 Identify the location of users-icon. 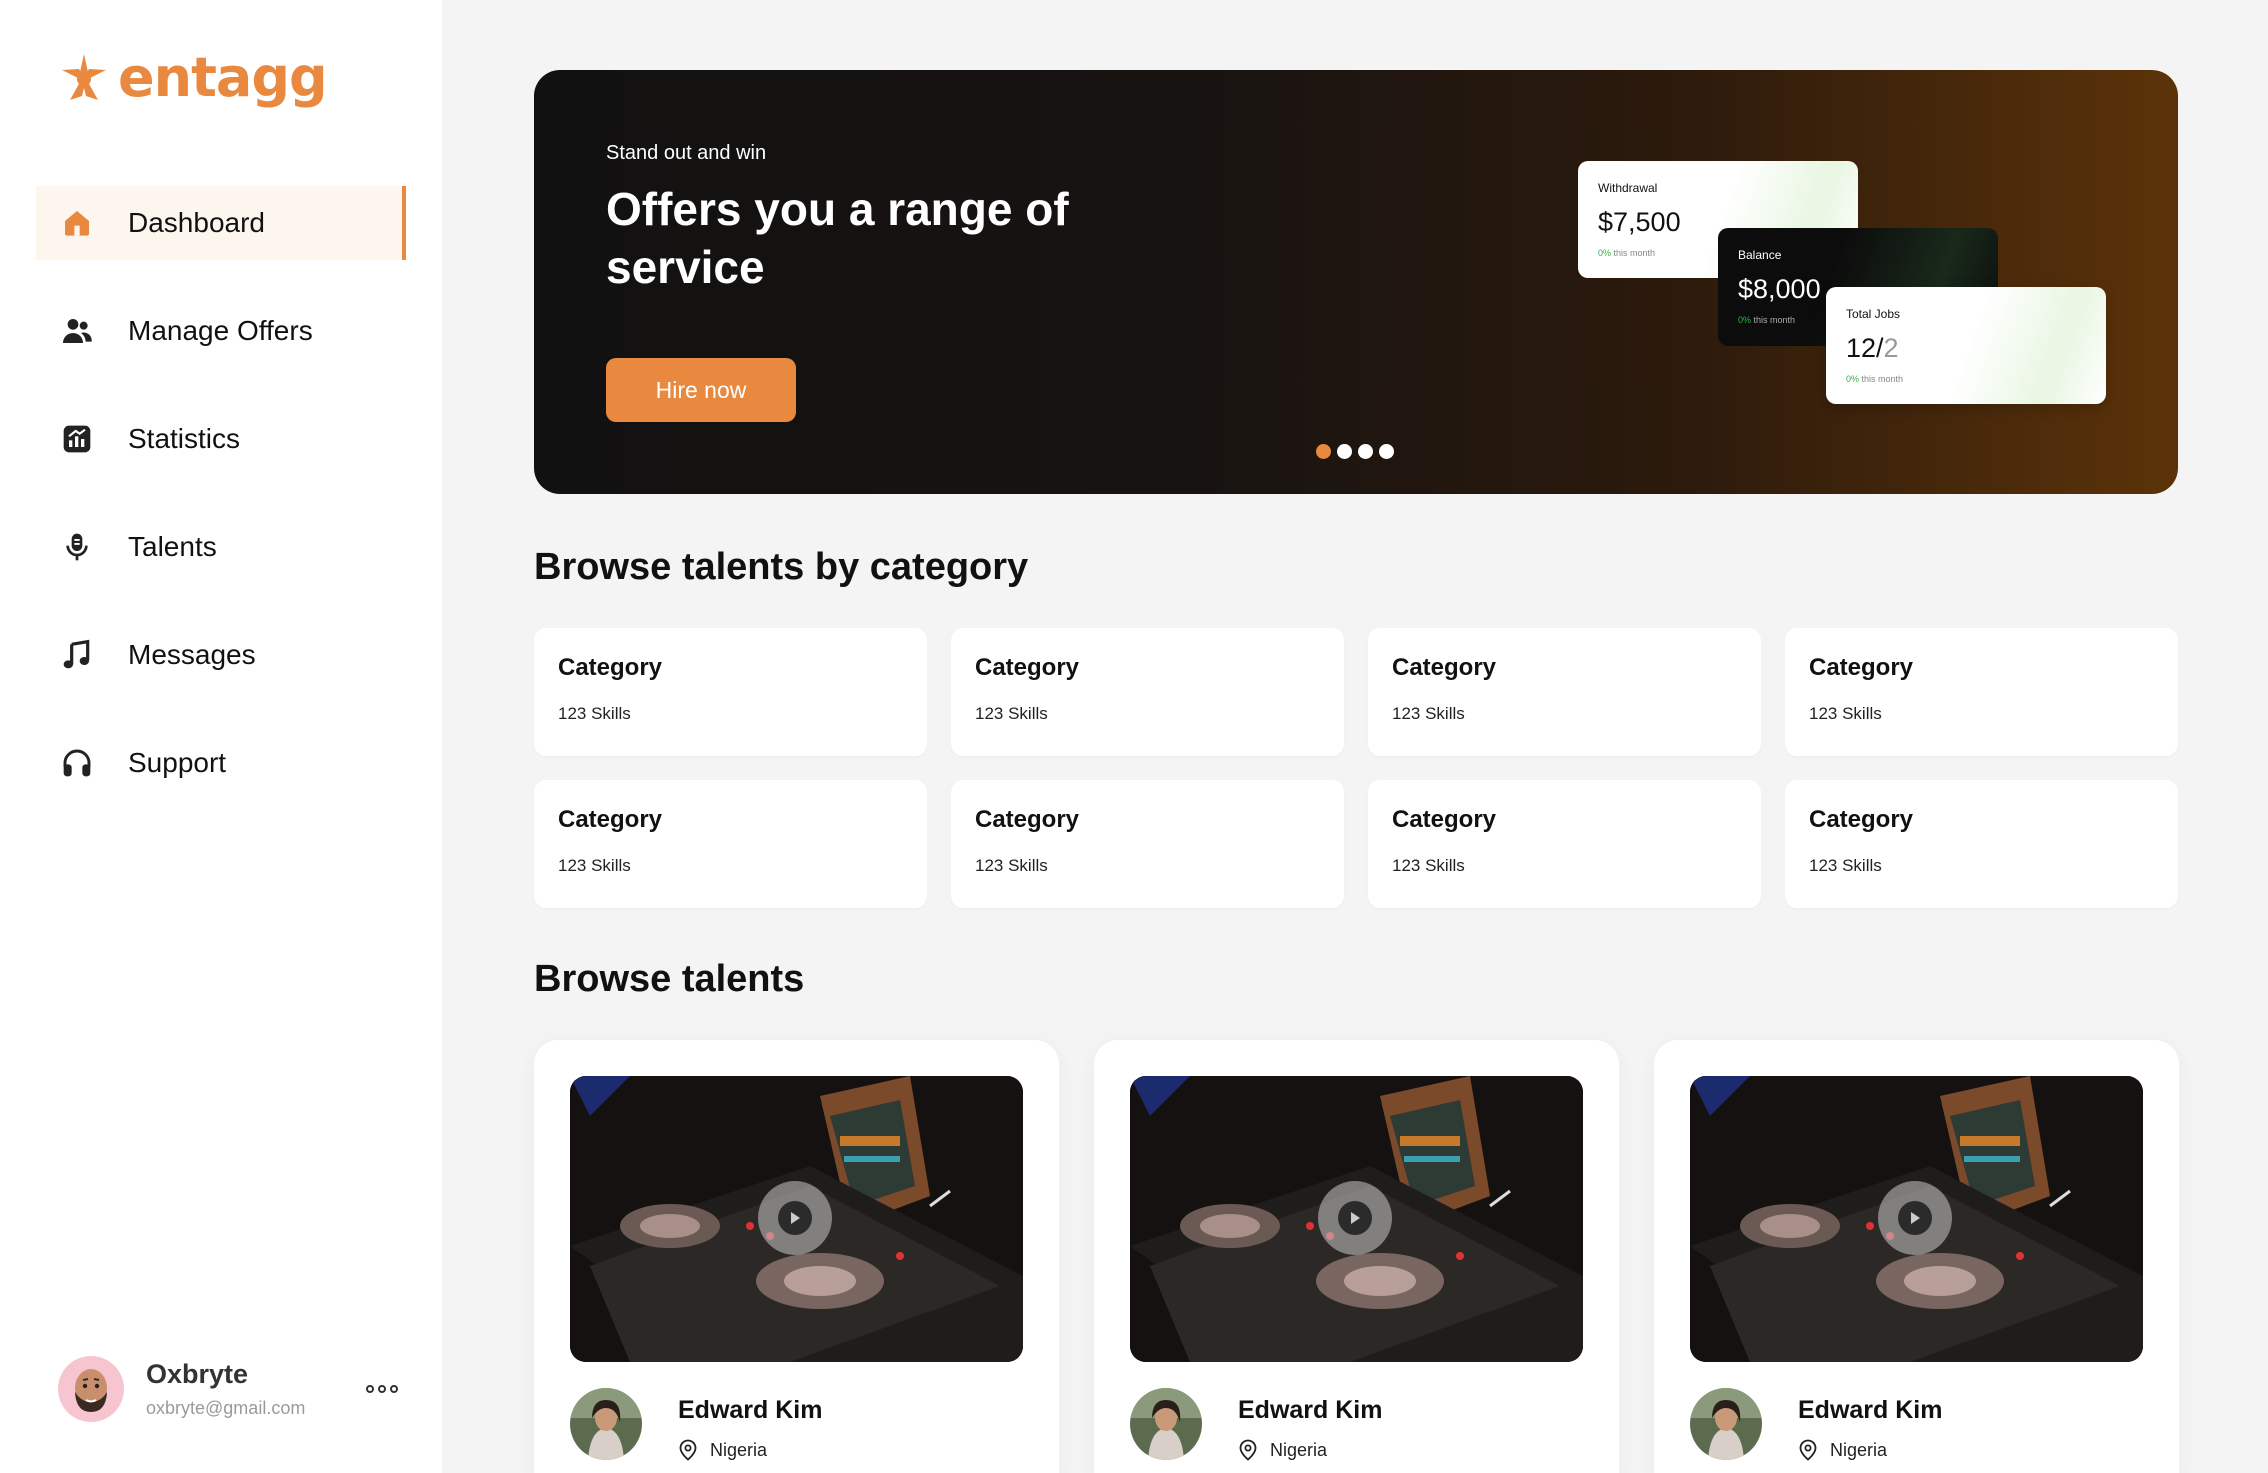
(77, 331).